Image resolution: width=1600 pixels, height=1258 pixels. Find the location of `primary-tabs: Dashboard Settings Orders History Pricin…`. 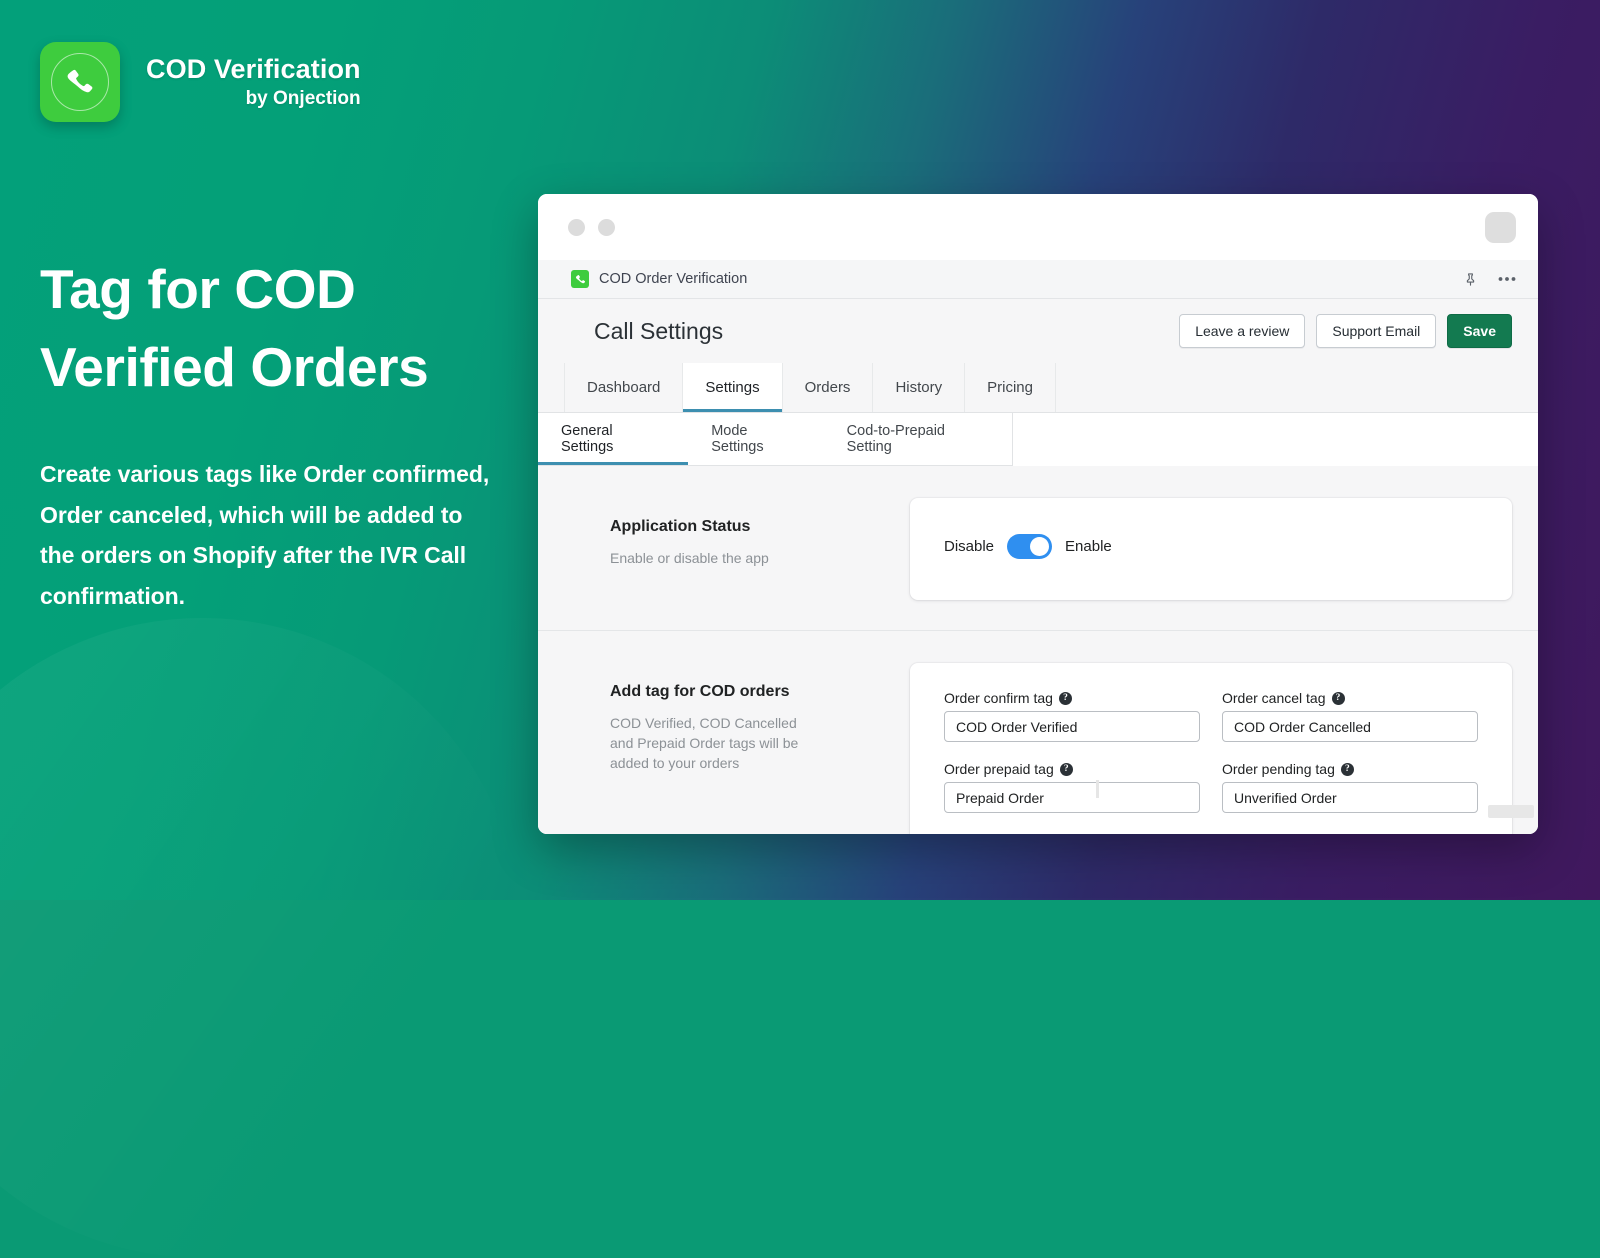

primary-tabs: Dashboard Settings Orders History Pricin… is located at coordinates (1038, 388).